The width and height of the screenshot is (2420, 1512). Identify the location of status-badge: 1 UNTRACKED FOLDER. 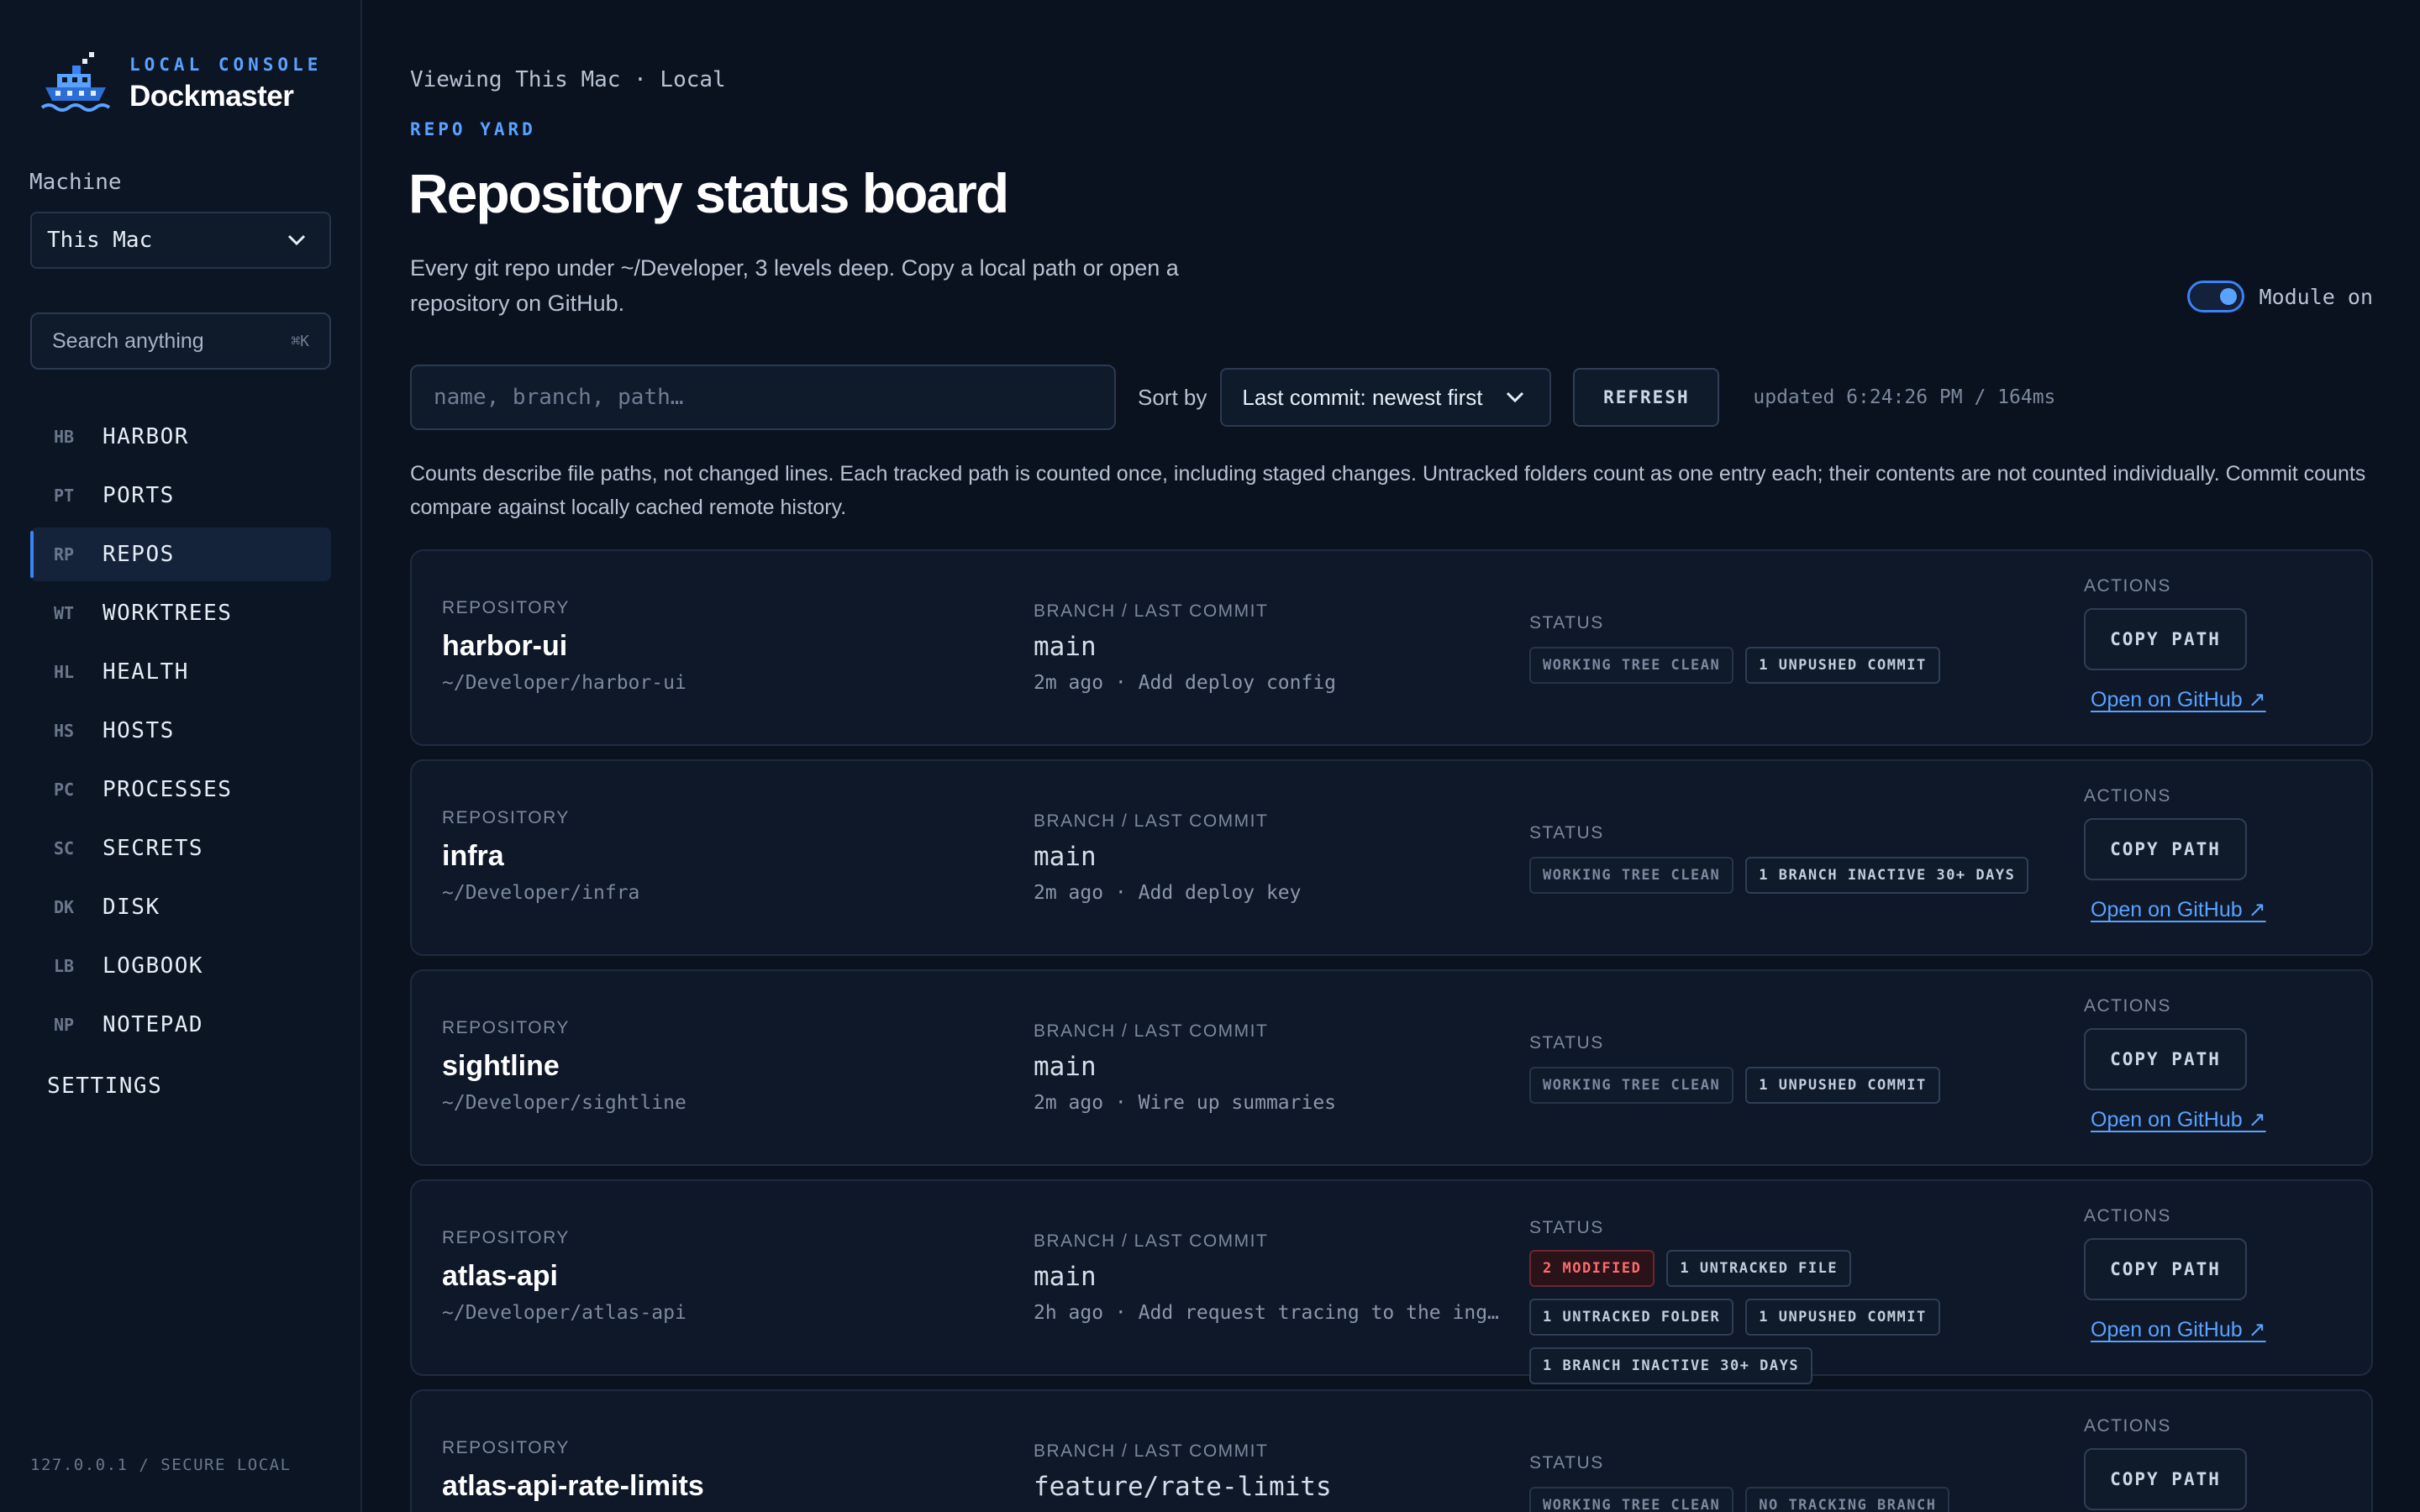
(1631, 1317).